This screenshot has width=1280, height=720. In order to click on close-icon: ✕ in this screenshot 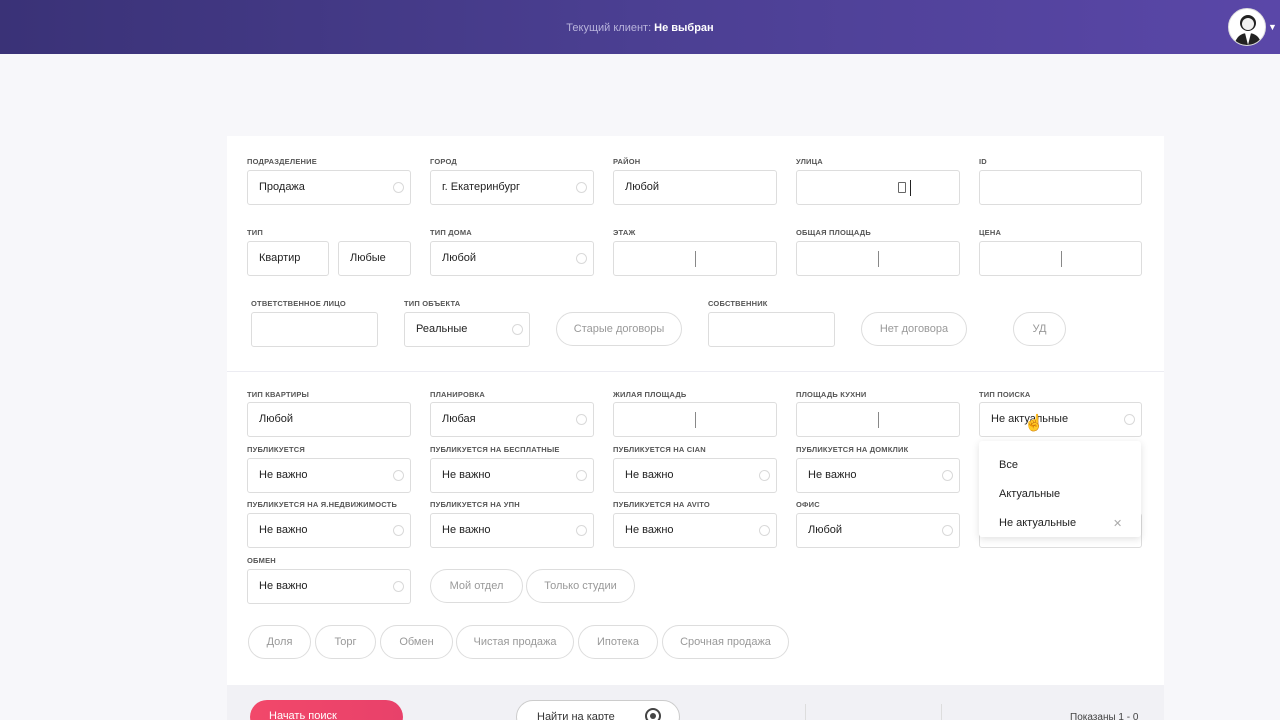, I will do `click(1117, 523)`.